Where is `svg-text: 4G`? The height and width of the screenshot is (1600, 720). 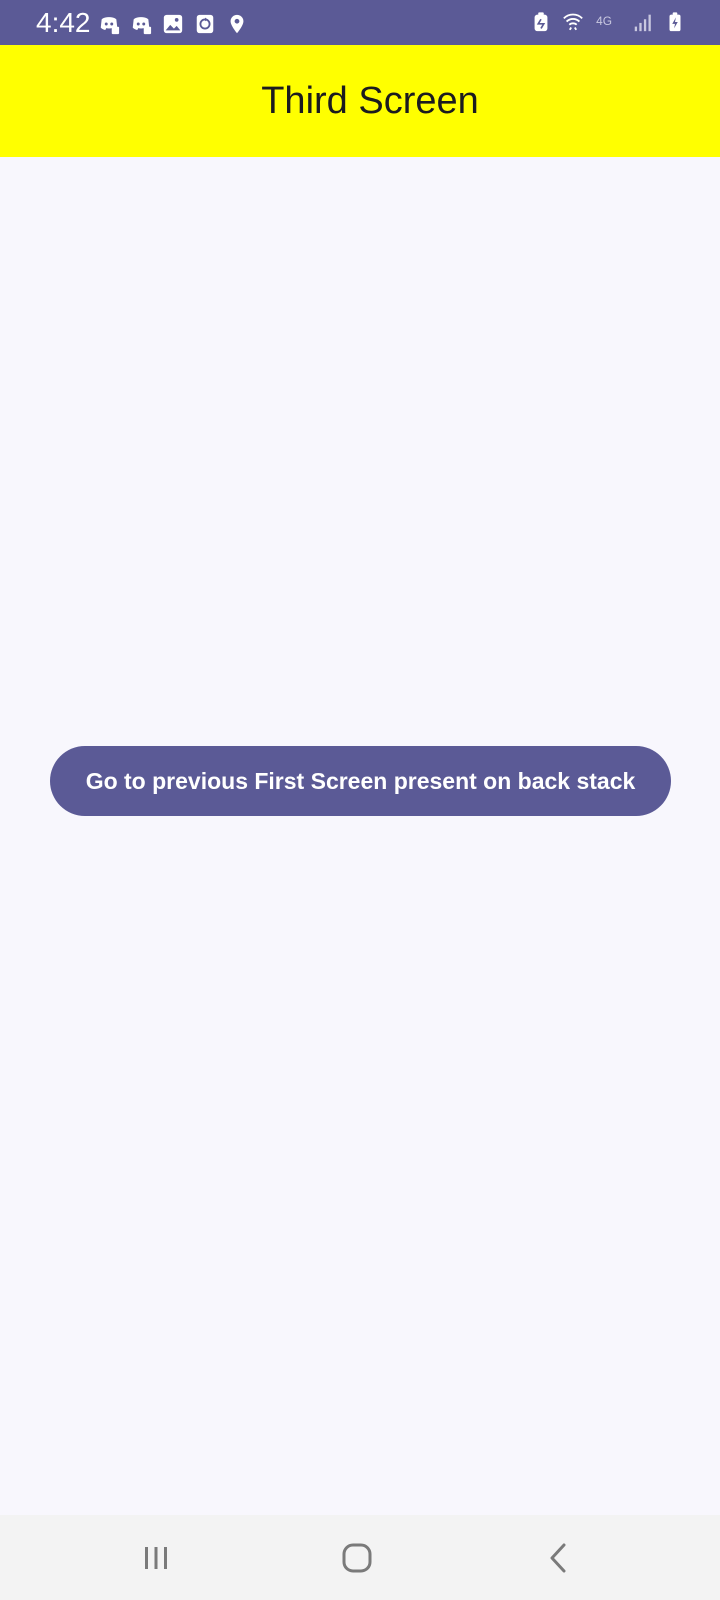
svg-text: 4G is located at coordinates (604, 21).